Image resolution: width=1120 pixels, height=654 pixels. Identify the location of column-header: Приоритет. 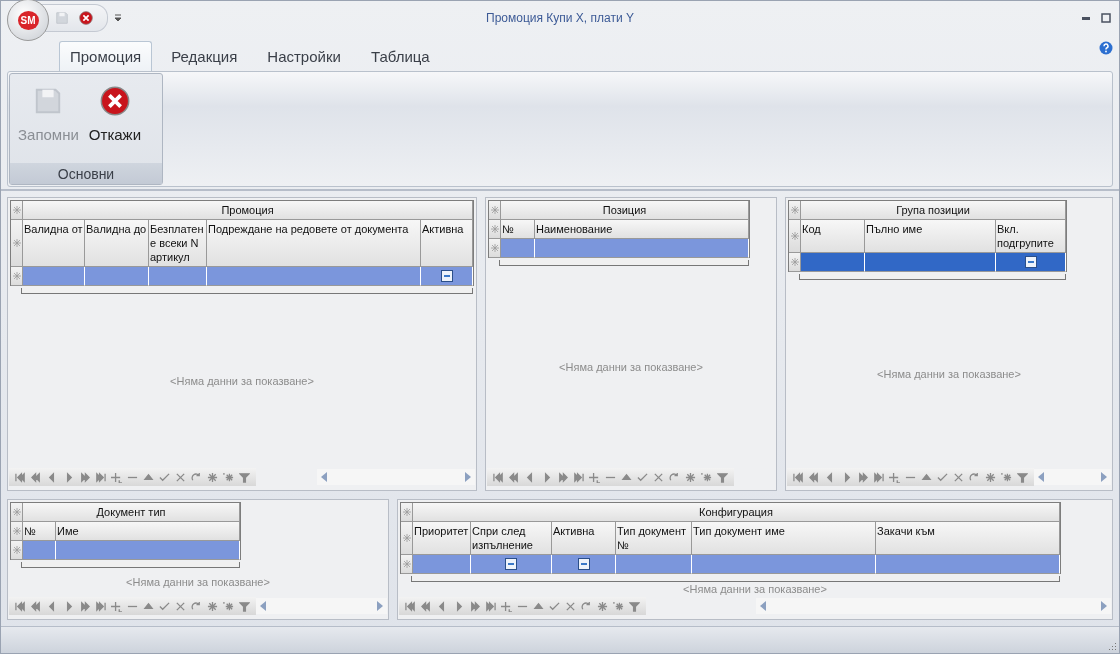
(442, 538).